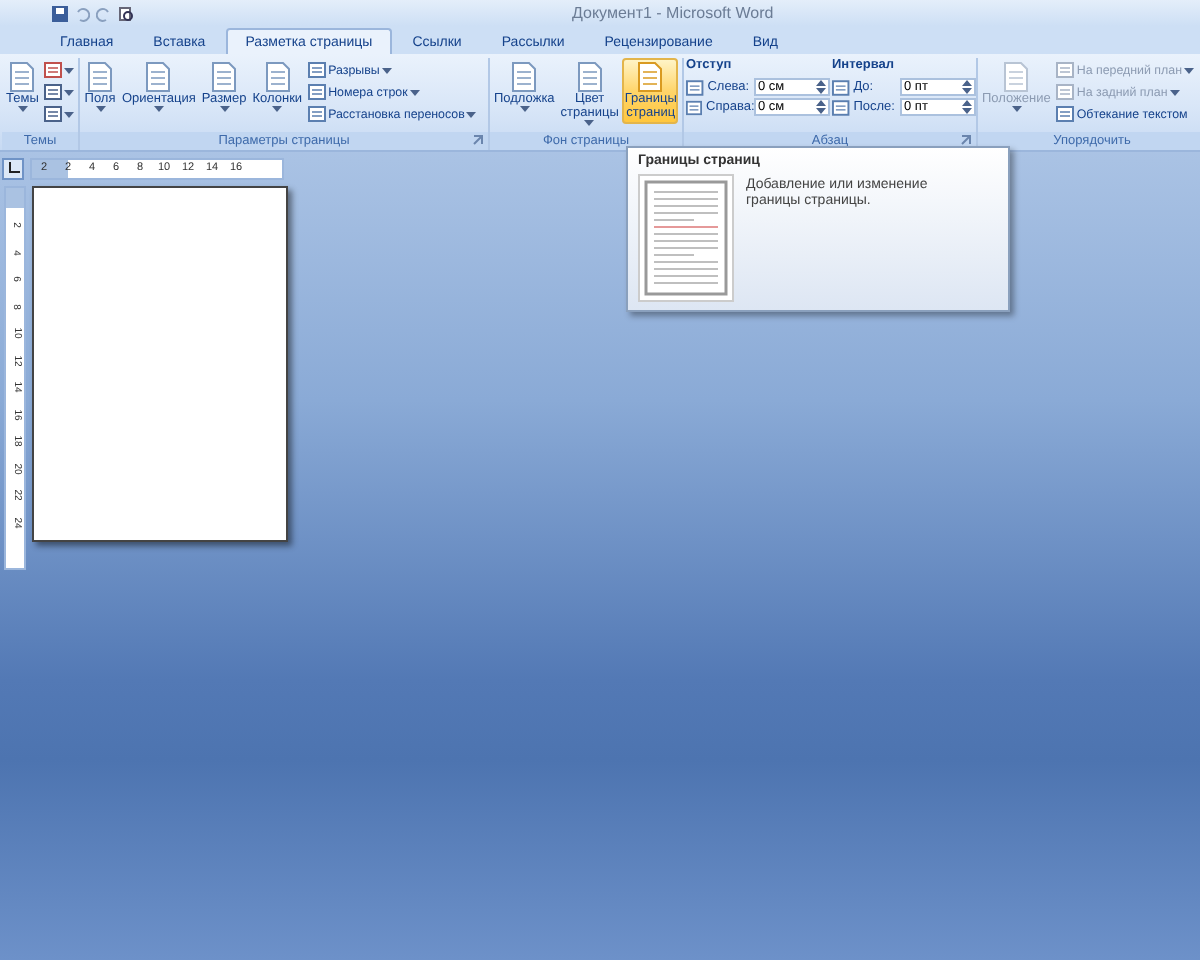 The height and width of the screenshot is (960, 1200). I want to click on tab-selector-button, so click(13, 168).